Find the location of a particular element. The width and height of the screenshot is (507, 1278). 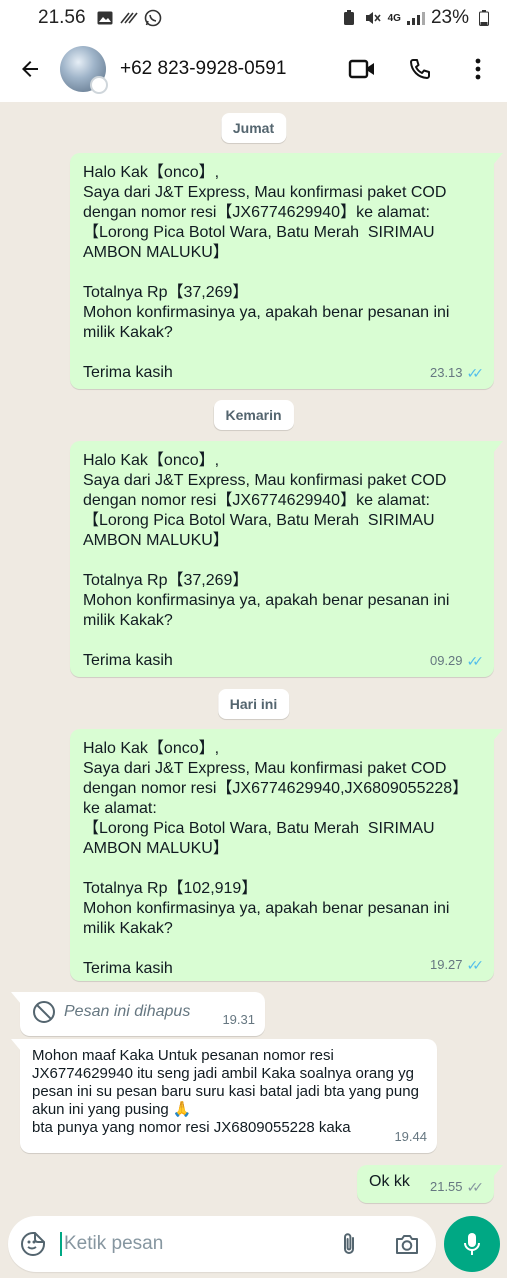

battery-icon is located at coordinates (484, 18).